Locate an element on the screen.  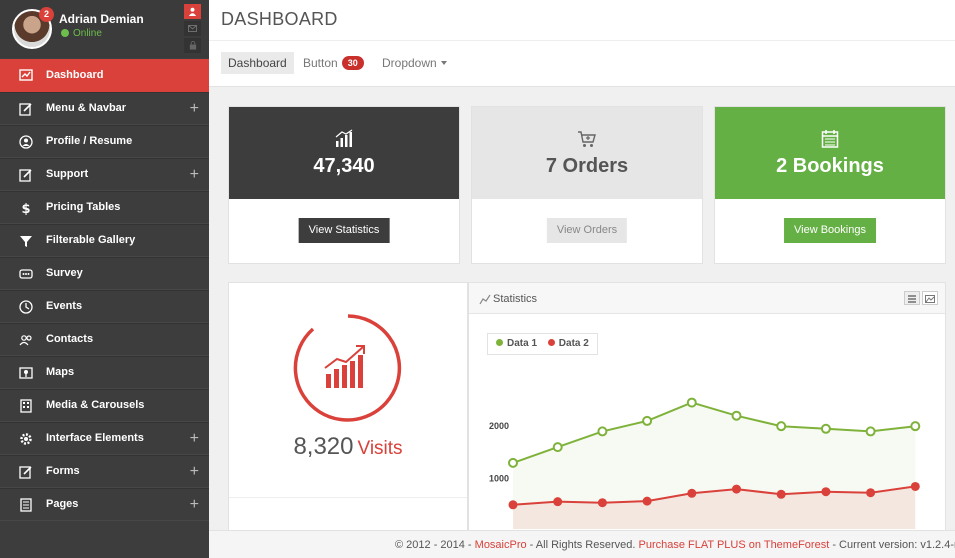
sidebar-item-label: Pricing Tables is located at coordinates (83, 207).